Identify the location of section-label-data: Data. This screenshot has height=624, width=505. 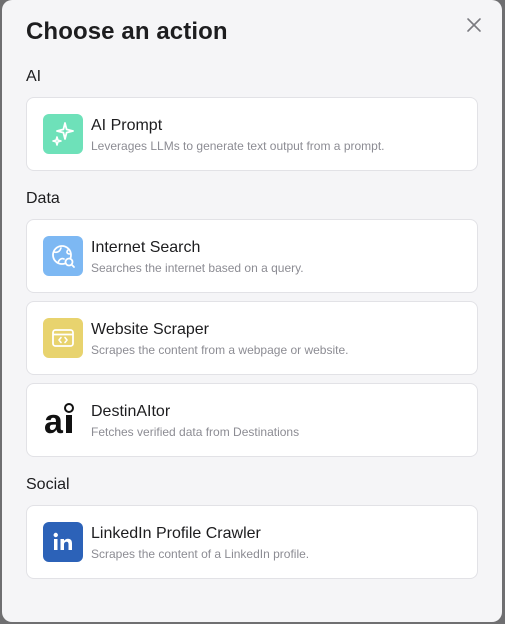
(43, 198).